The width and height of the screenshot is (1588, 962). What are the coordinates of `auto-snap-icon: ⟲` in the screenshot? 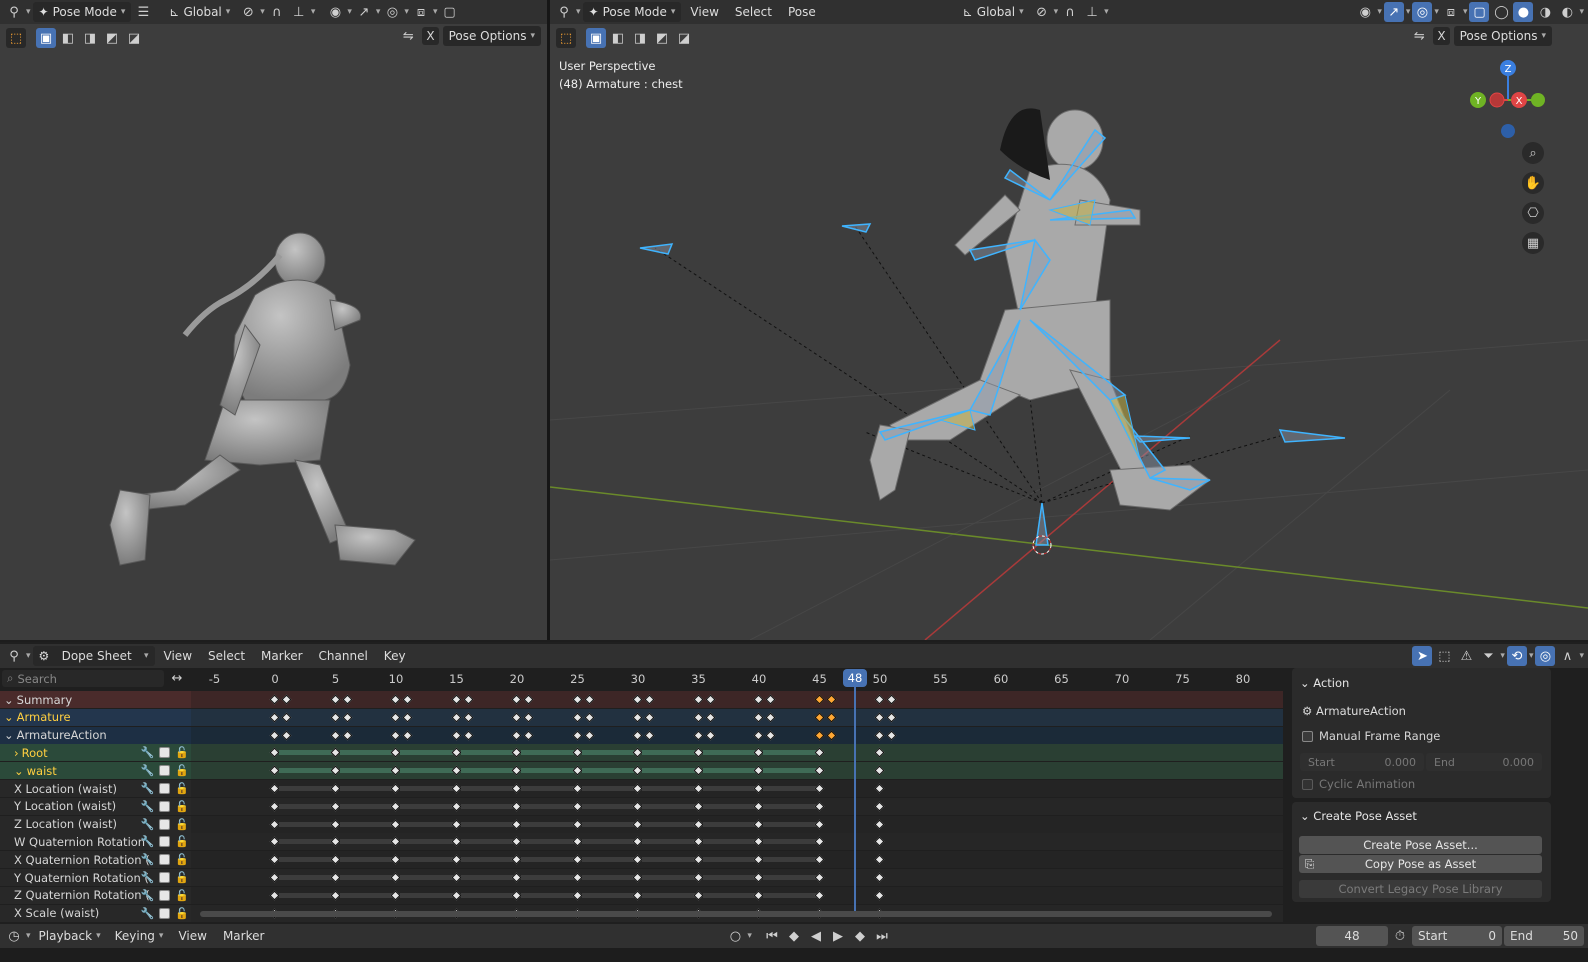 It's located at (1516, 656).